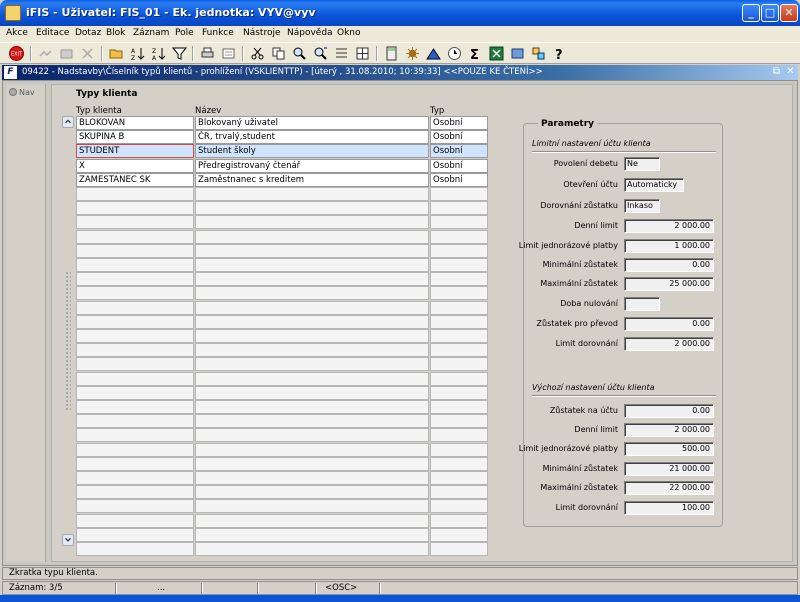 The image size is (800, 602). I want to click on cell-name: Předregistrovaný čtenář, so click(312, 165).